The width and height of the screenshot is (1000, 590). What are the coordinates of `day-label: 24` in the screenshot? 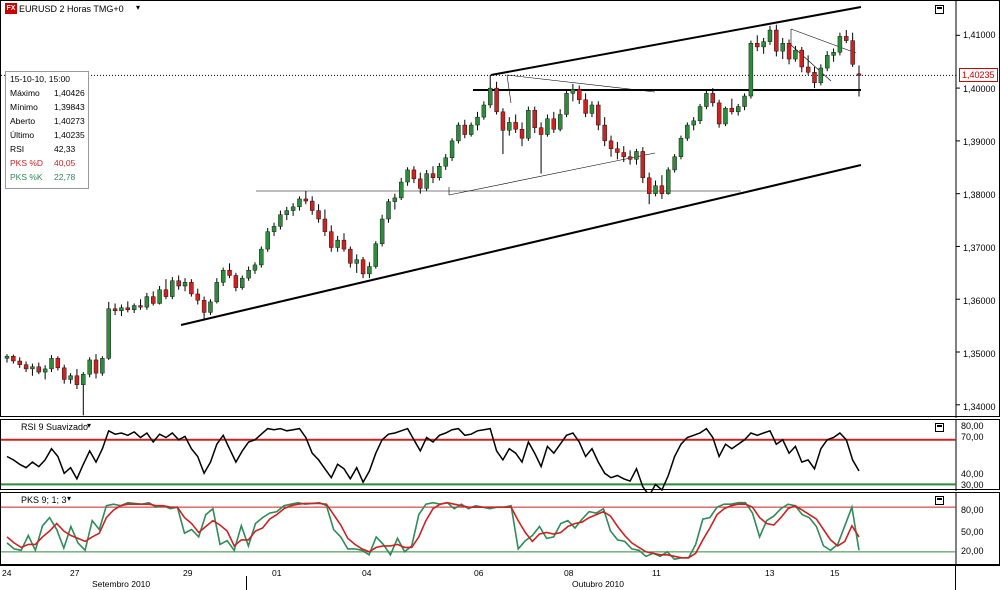 It's located at (7, 573).